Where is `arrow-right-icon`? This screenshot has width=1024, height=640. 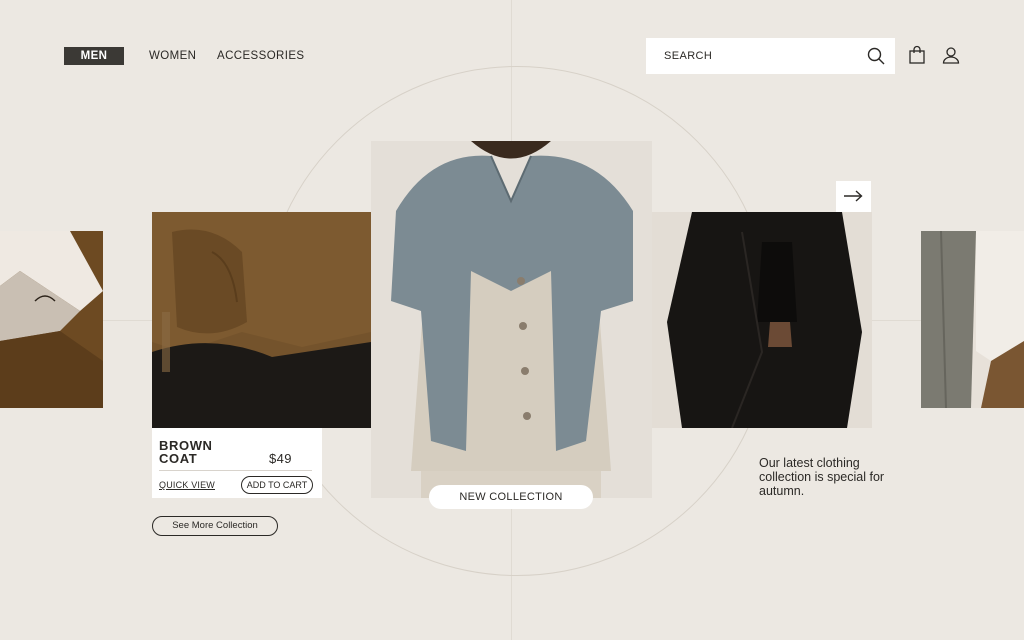
arrow-right-icon is located at coordinates (853, 196).